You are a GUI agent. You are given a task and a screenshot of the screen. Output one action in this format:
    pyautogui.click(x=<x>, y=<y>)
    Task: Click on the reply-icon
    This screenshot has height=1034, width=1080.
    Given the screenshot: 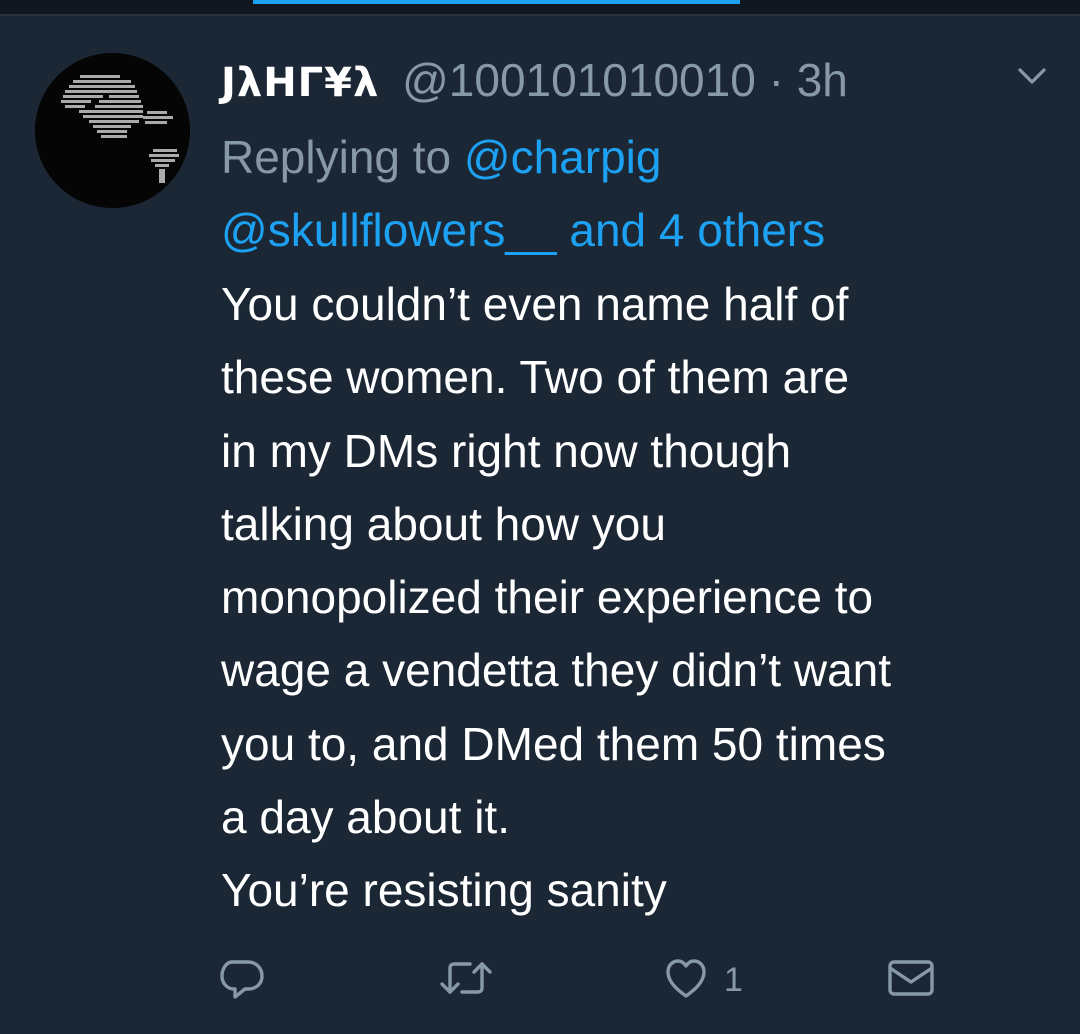 What is the action you would take?
    pyautogui.click(x=242, y=980)
    